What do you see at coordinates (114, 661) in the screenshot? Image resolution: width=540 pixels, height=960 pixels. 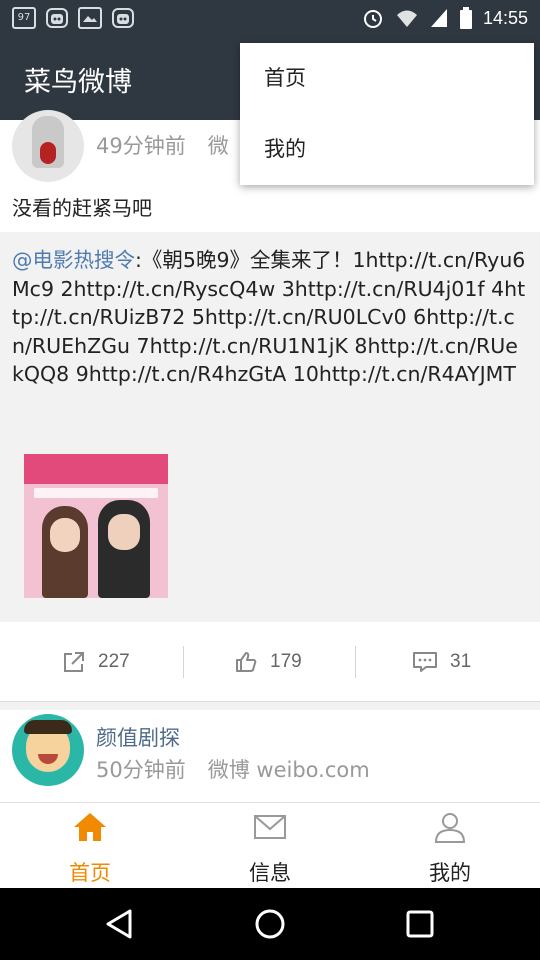 I see `repost-count: 227` at bounding box center [114, 661].